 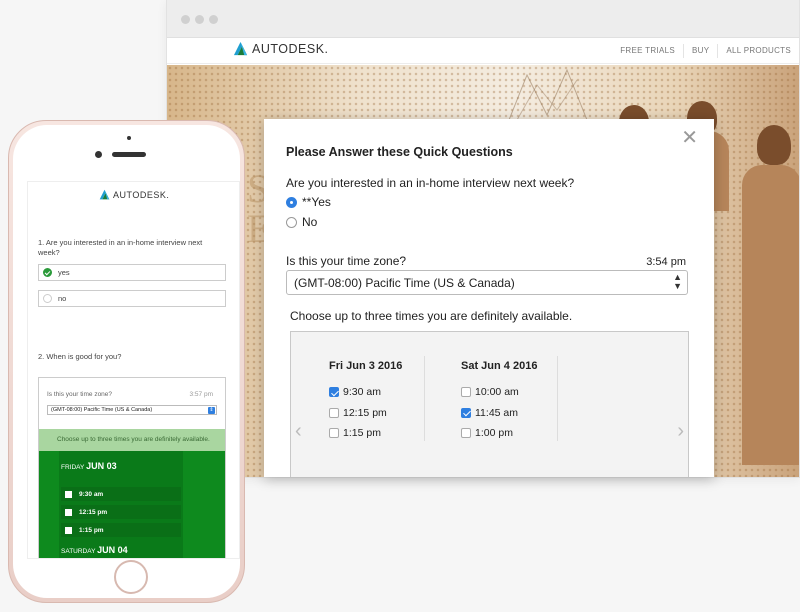 I want to click on mobile-option-label: no, so click(x=62, y=298).